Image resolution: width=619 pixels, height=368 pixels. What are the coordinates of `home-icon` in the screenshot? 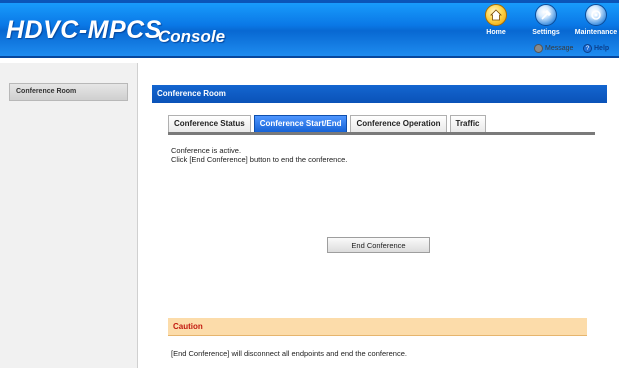 It's located at (496, 15).